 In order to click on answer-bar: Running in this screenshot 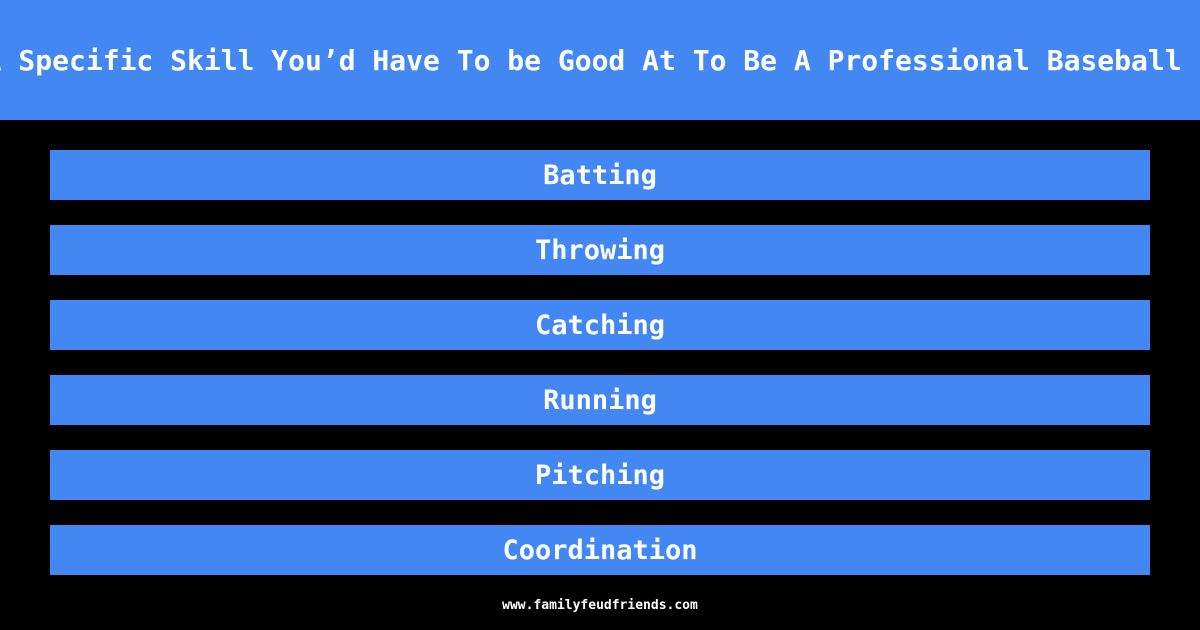, I will do `click(600, 400)`.